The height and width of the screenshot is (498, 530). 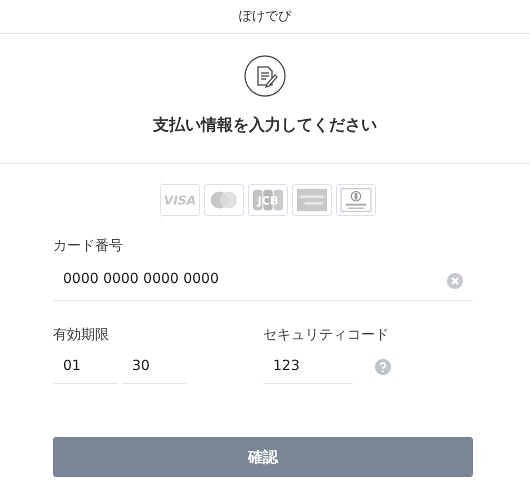 What do you see at coordinates (455, 281) in the screenshot?
I see `clear-icon` at bounding box center [455, 281].